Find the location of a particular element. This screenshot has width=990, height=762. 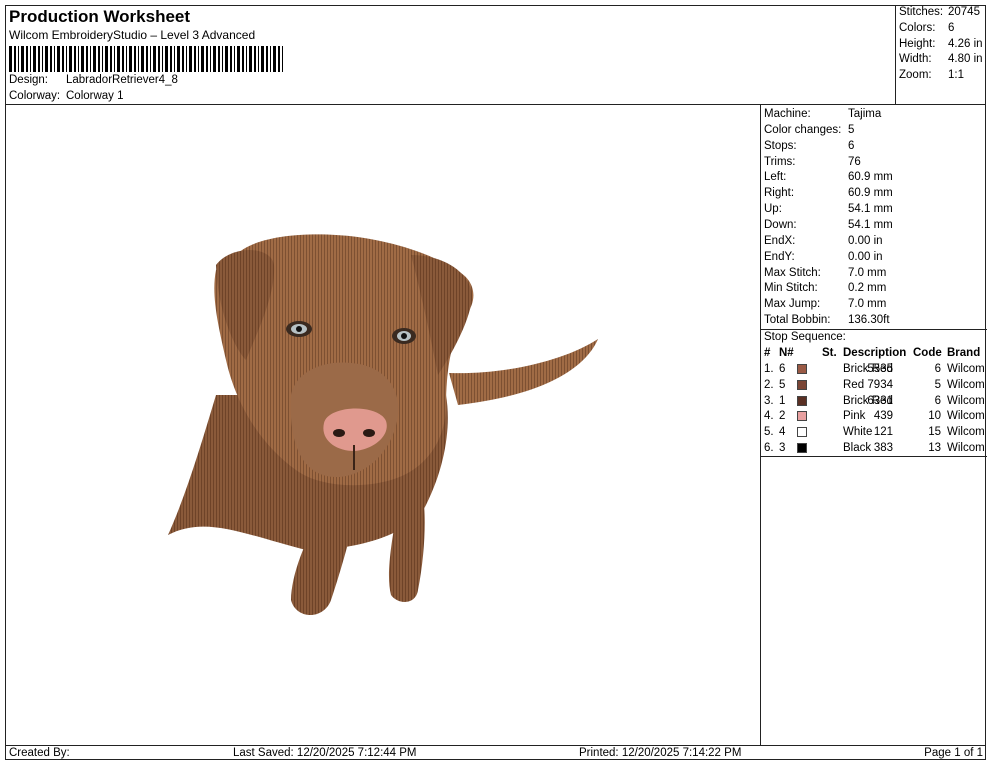

seq-num: 3. is located at coordinates (769, 400).